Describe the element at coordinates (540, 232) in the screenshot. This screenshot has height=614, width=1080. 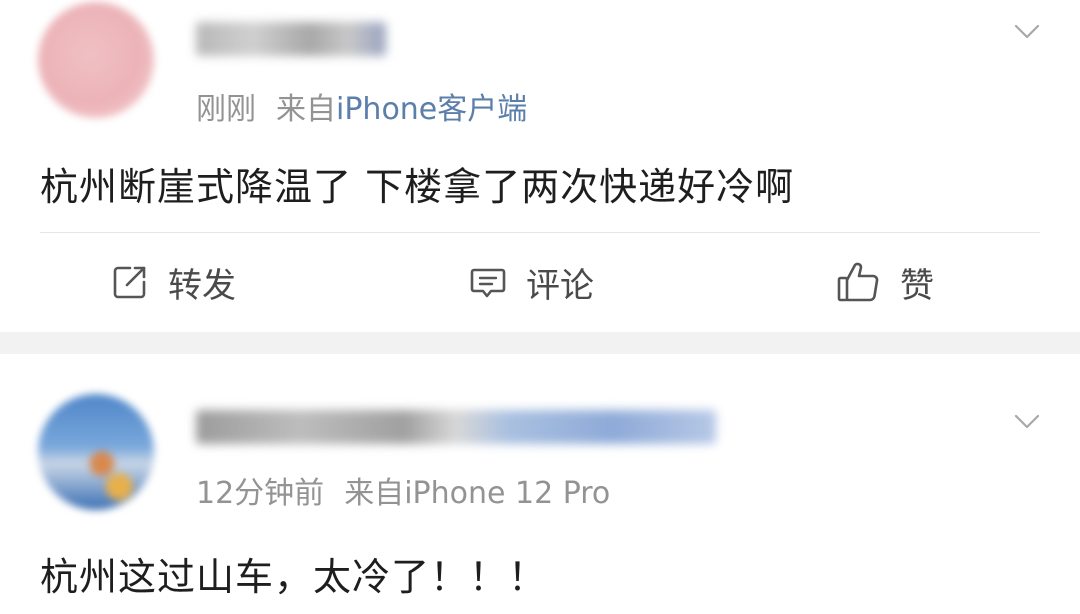
I see `divider` at that location.